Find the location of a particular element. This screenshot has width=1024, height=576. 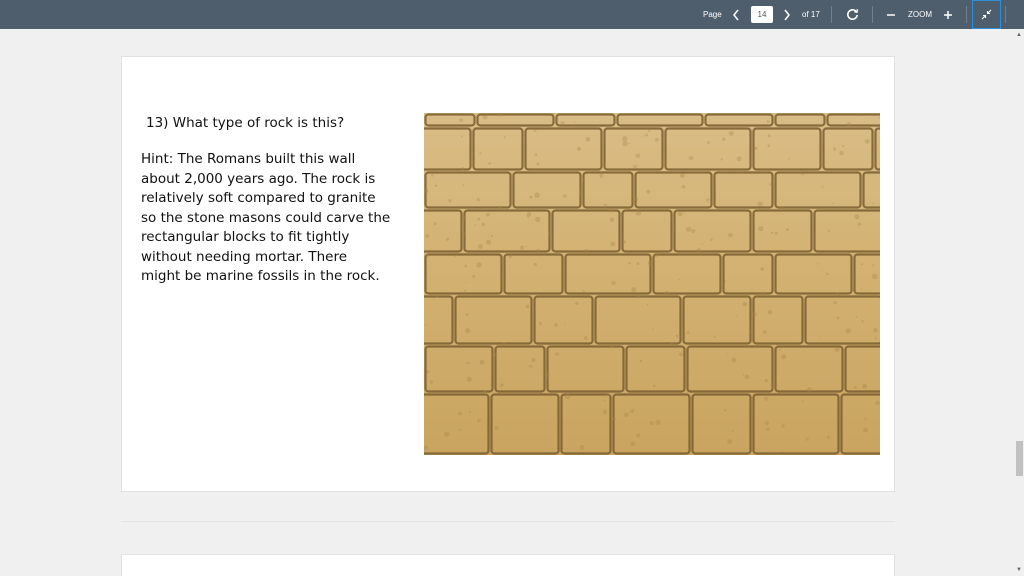

exit-fullscreen-button is located at coordinates (986, 14).